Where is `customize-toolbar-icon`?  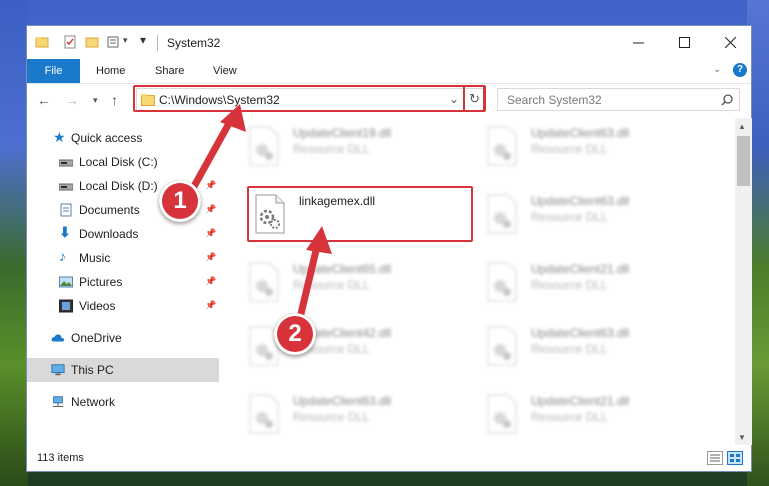 customize-toolbar-icon is located at coordinates (114, 42).